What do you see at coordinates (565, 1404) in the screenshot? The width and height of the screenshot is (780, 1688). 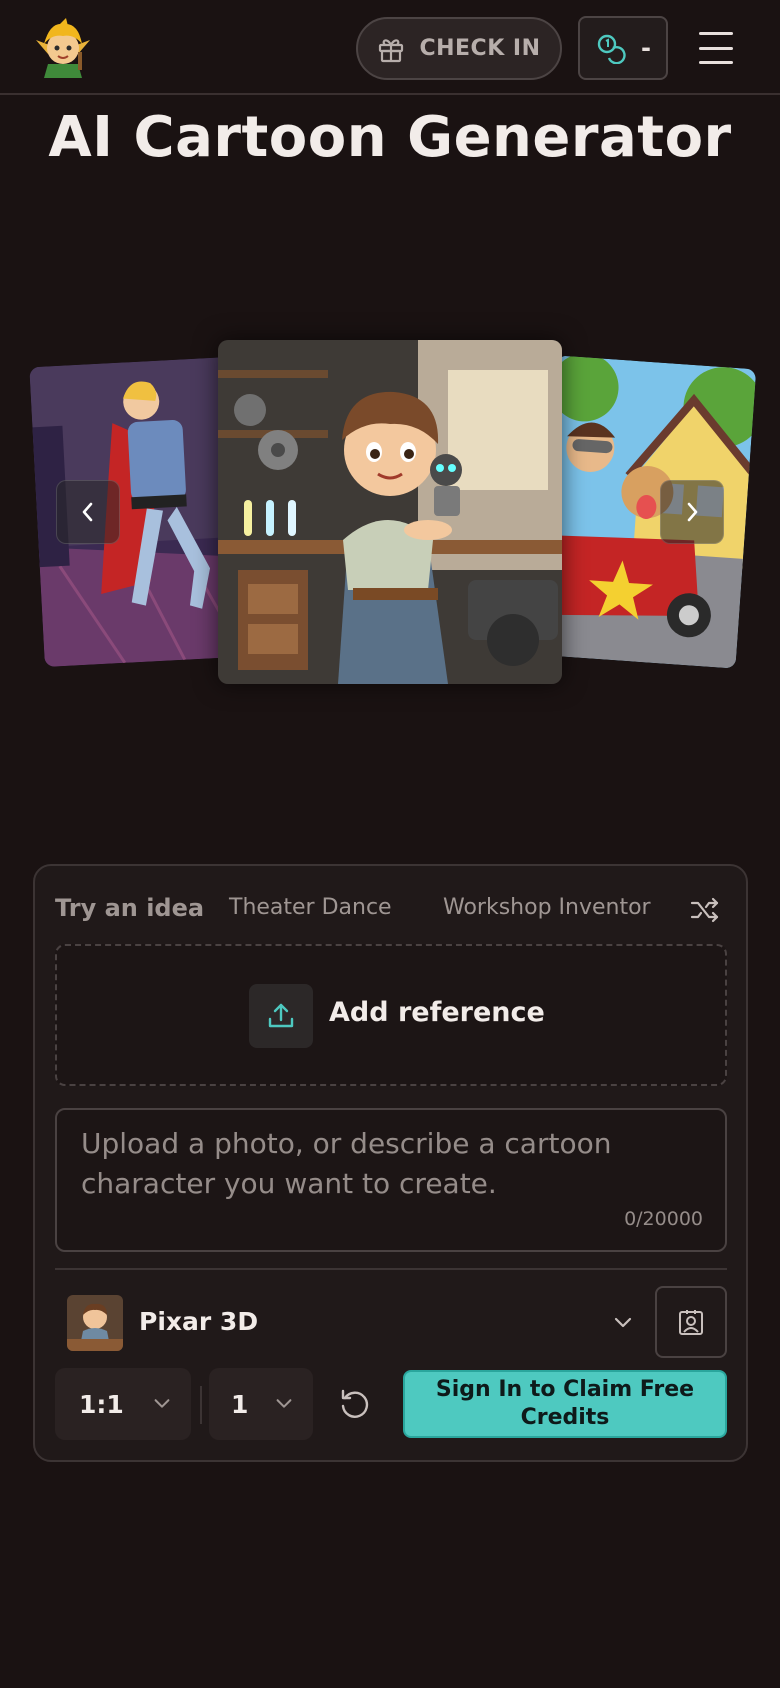 I see `sign-in-claim-credits-button: Sign In to Claim Free Credits` at bounding box center [565, 1404].